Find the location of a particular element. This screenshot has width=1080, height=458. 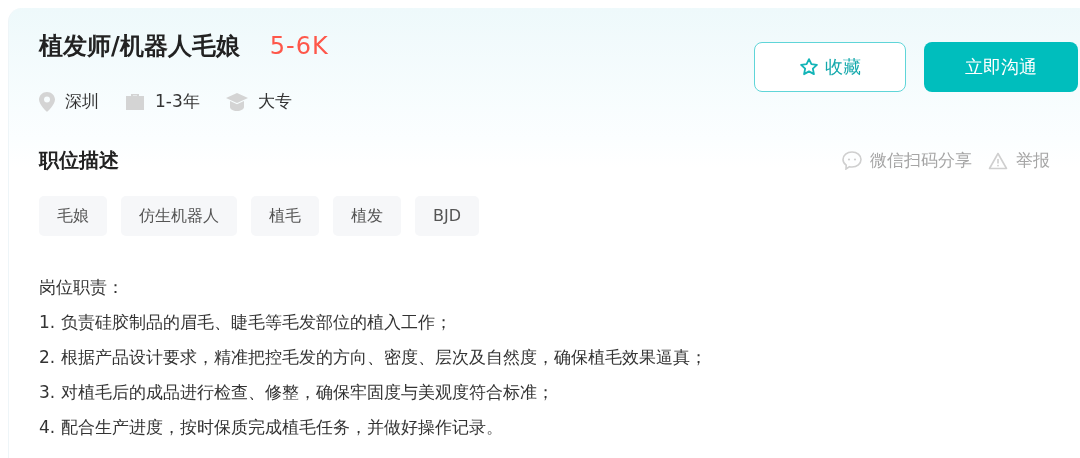

tag: 毛娘 is located at coordinates (73, 216).